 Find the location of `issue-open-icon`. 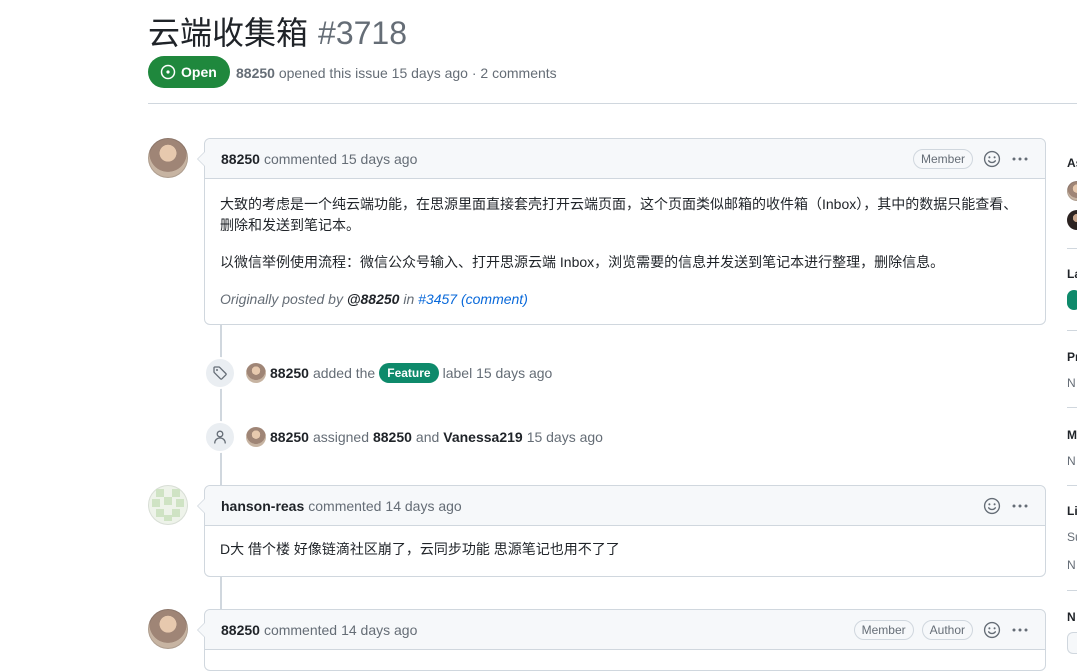

issue-open-icon is located at coordinates (168, 72).